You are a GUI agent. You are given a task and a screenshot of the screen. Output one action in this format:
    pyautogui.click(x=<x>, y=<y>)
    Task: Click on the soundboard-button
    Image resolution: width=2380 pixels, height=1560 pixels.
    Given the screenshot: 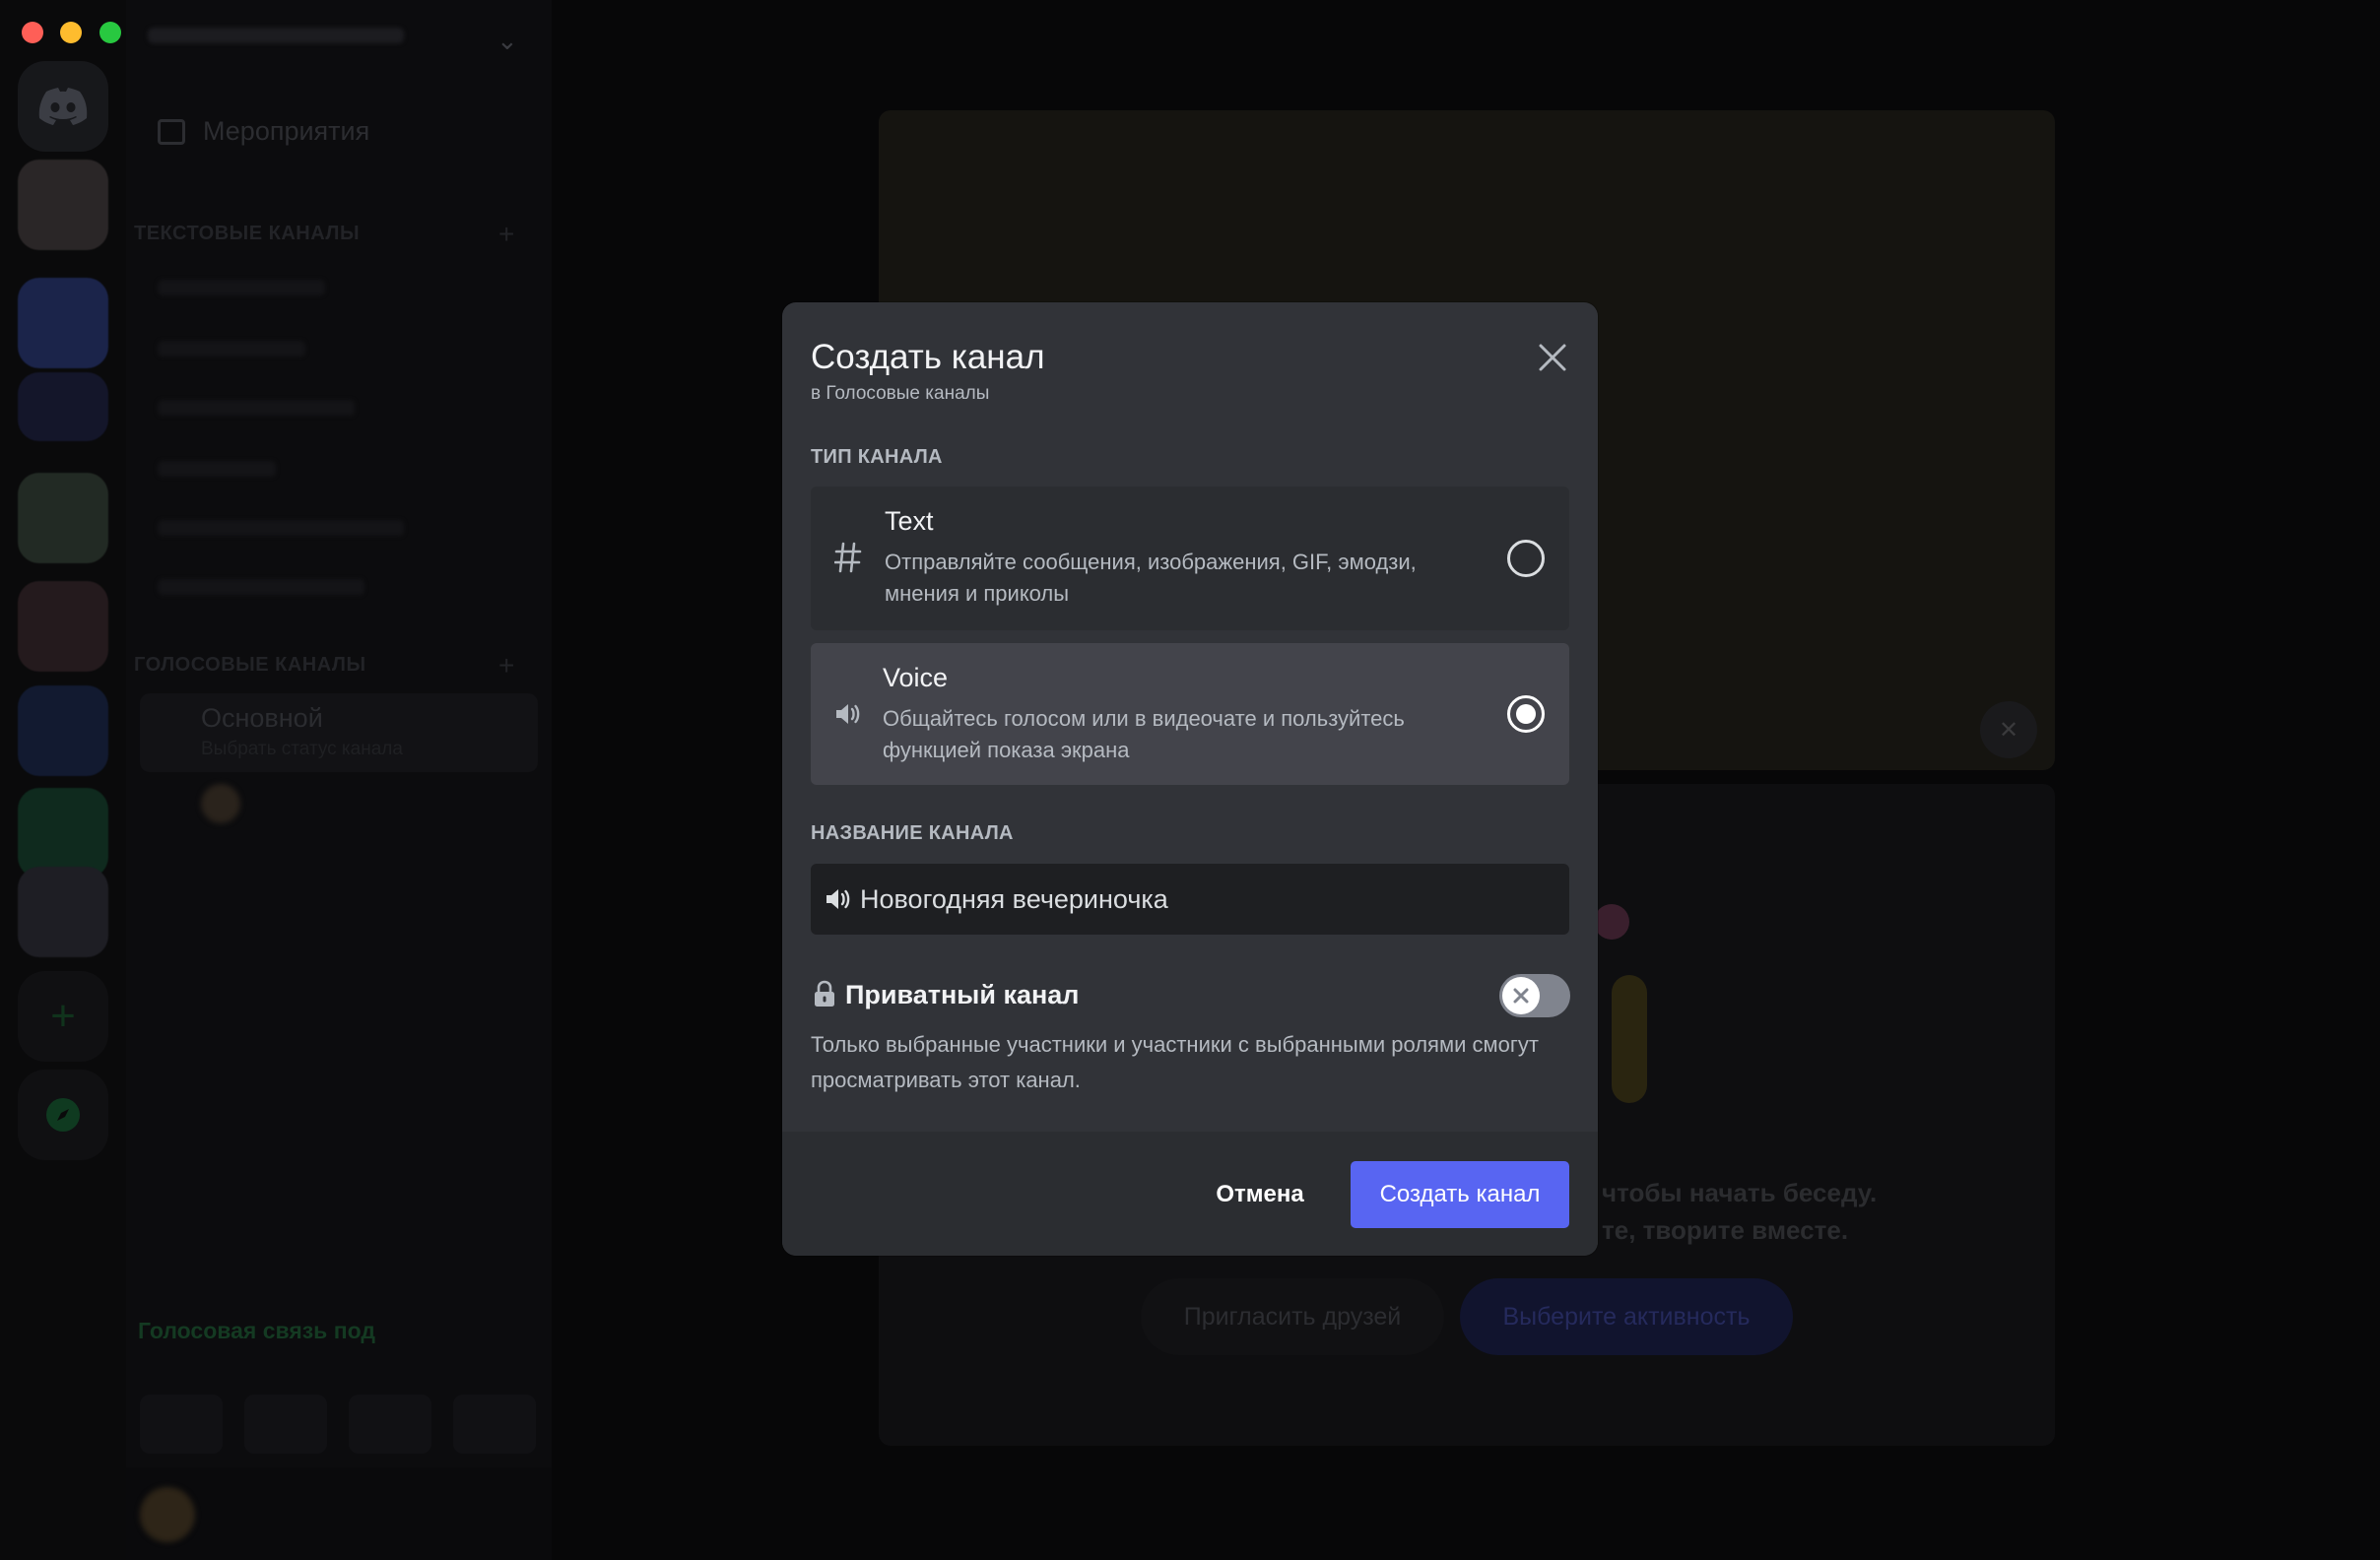 What is the action you would take?
    pyautogui.click(x=494, y=1424)
    